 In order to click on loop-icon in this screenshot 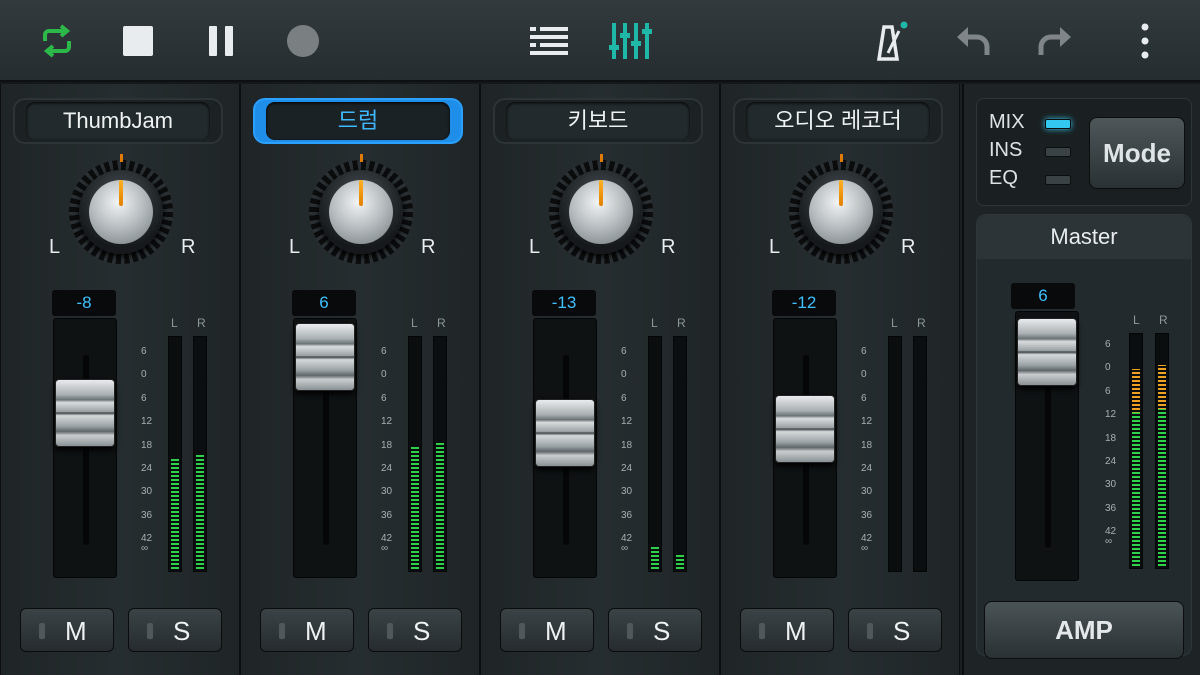, I will do `click(57, 41)`.